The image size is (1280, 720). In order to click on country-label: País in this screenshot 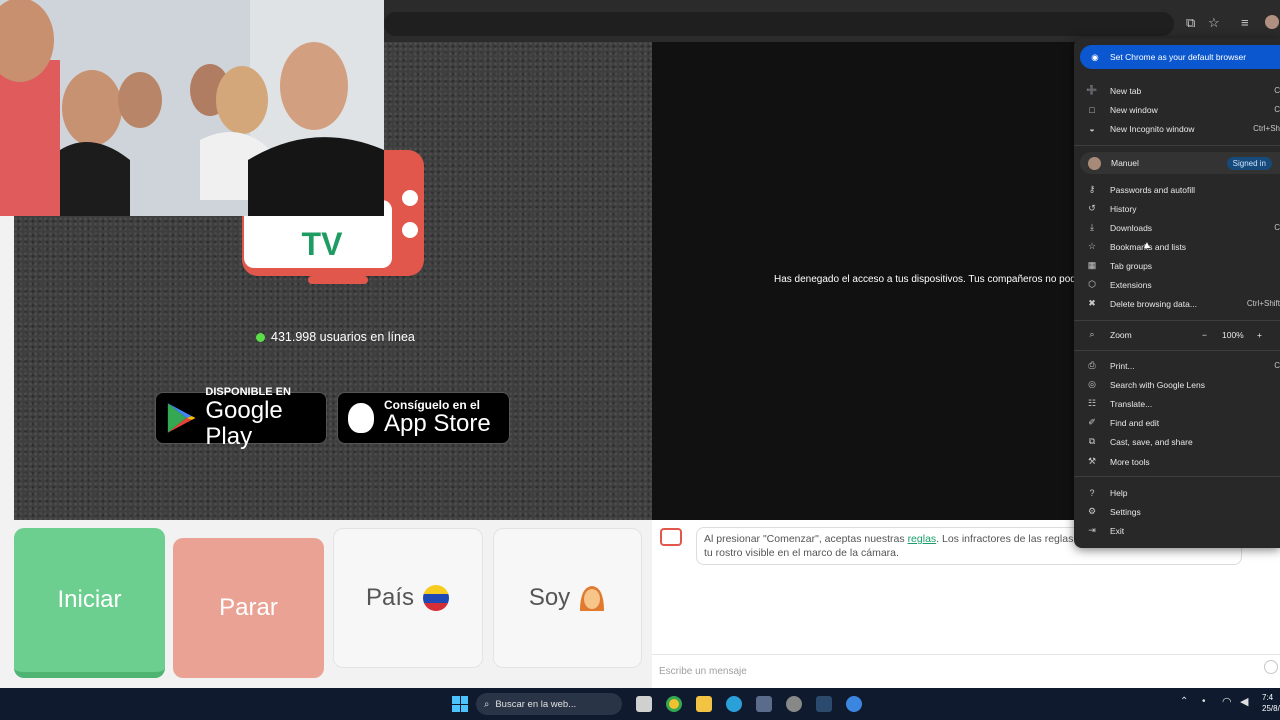, I will do `click(390, 597)`.